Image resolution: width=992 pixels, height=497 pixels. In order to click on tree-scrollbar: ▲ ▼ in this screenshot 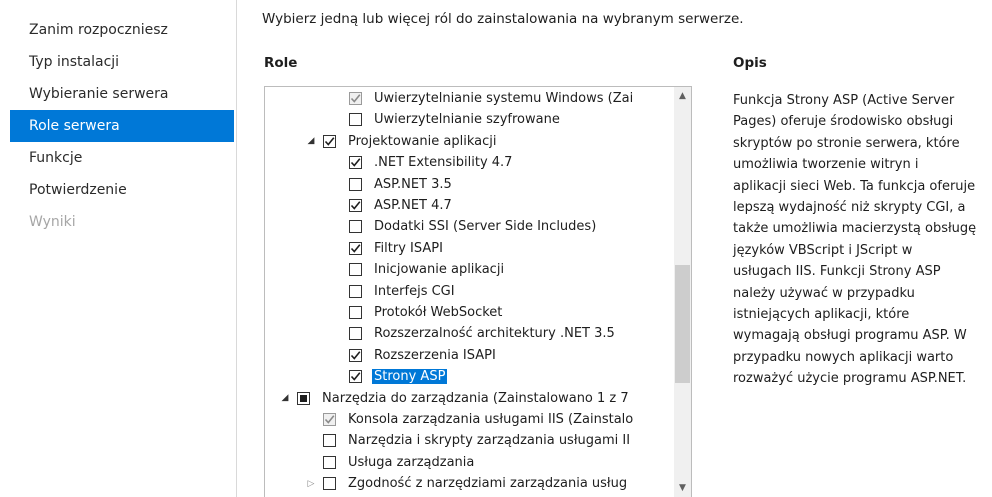, I will do `click(682, 292)`.